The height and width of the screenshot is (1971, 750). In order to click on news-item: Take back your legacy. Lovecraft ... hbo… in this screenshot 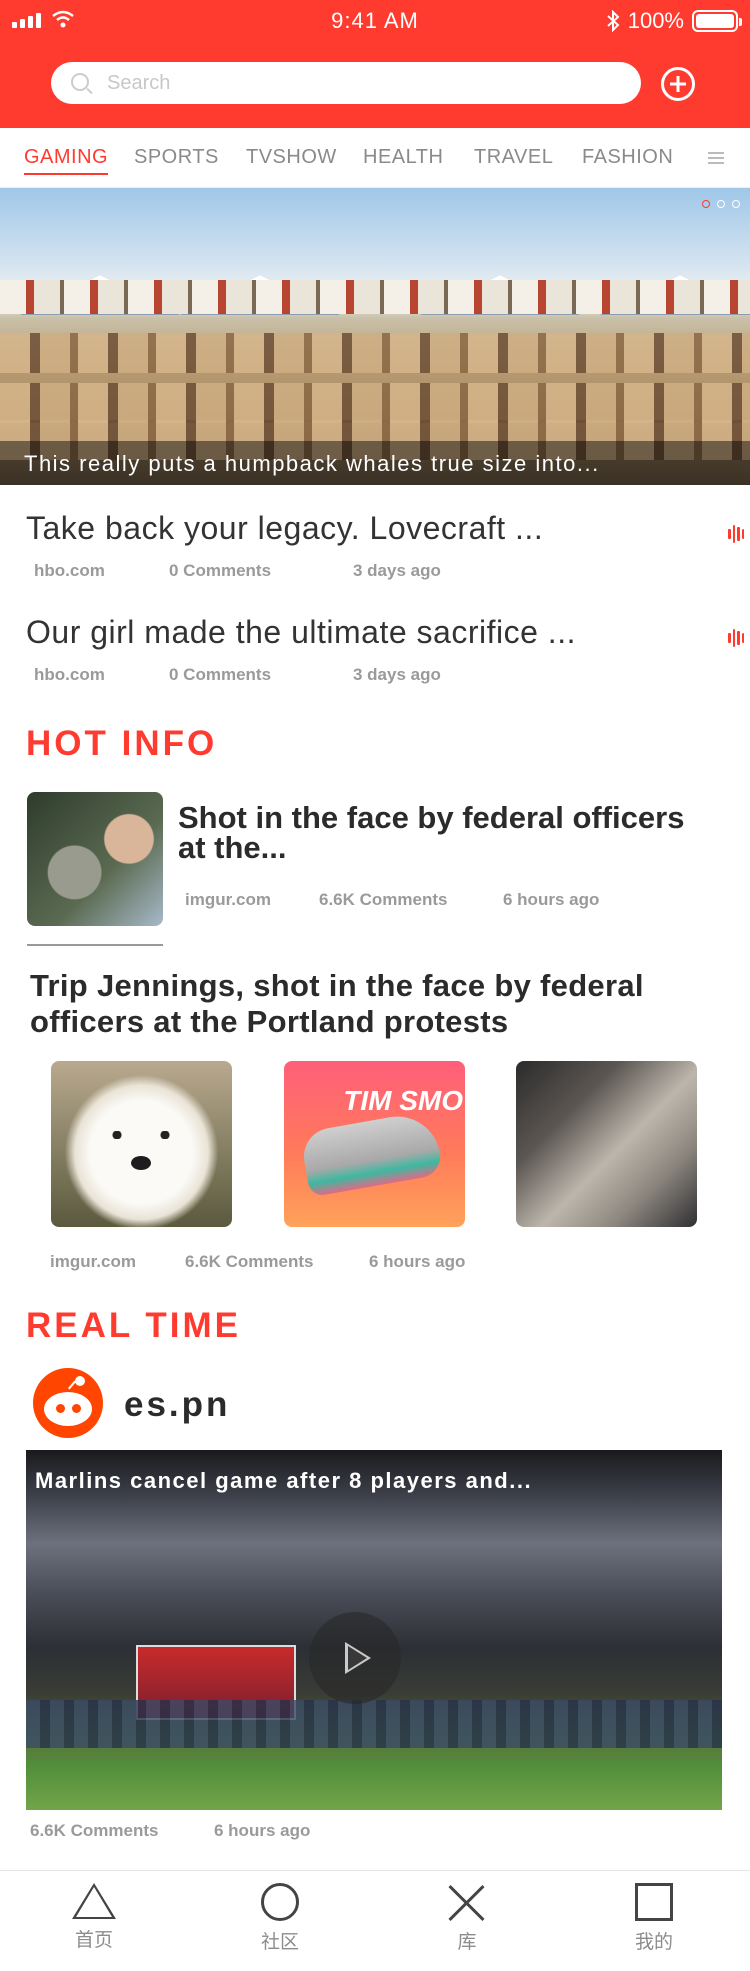, I will do `click(385, 545)`.